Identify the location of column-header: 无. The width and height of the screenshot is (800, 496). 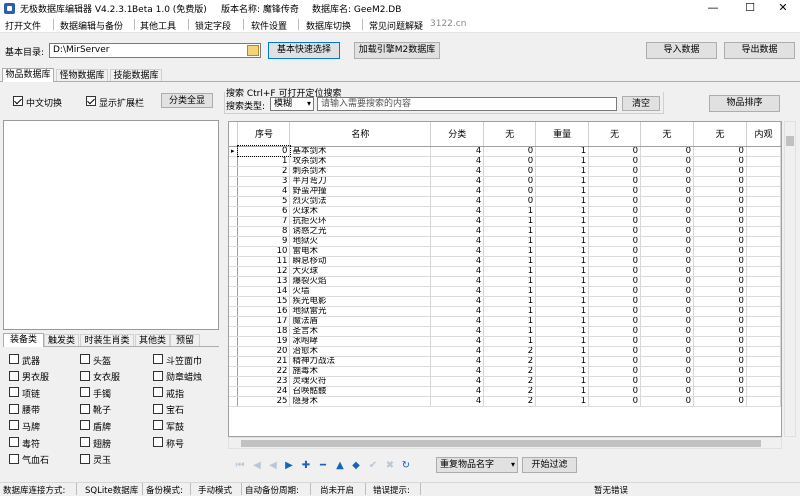
(667, 134).